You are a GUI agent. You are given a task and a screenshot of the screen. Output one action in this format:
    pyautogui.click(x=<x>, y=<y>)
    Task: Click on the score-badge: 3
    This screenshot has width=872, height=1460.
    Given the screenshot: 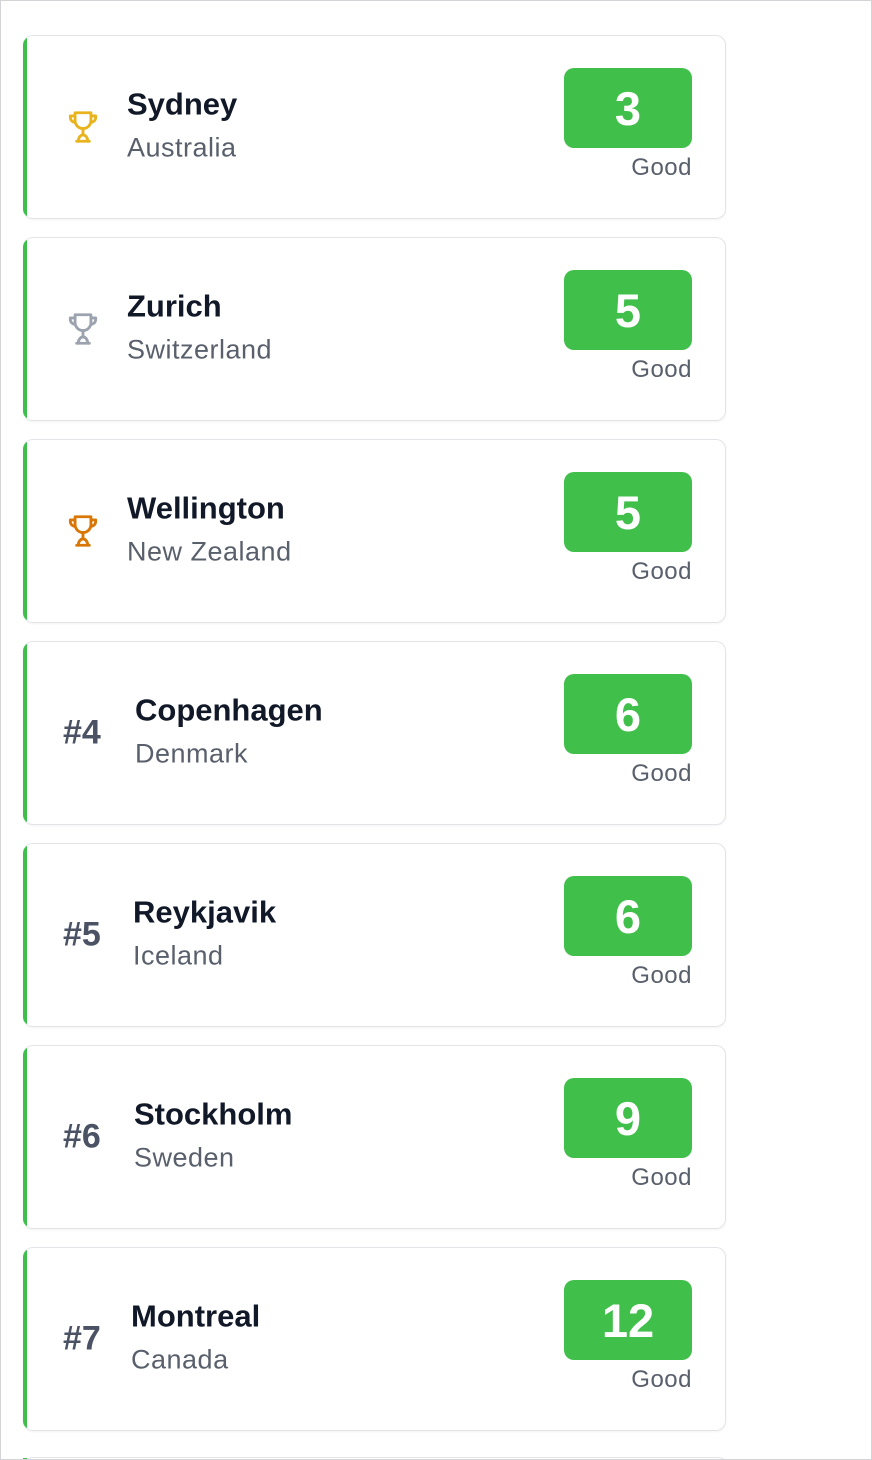 What is the action you would take?
    pyautogui.click(x=628, y=108)
    